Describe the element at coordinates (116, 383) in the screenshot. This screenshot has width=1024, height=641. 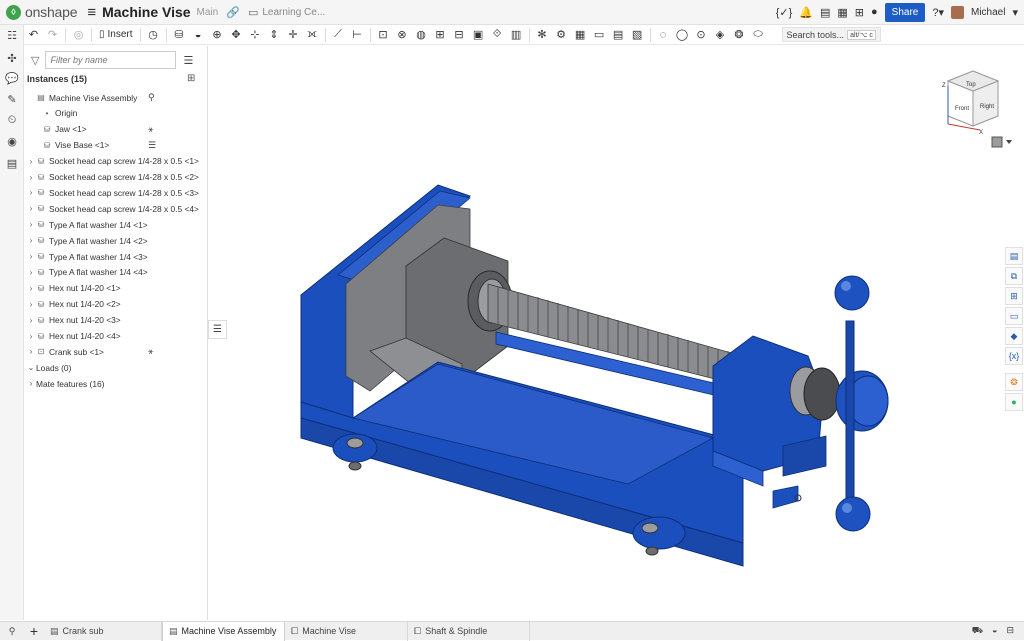
I see `tree-row: › Mate features (16)` at that location.